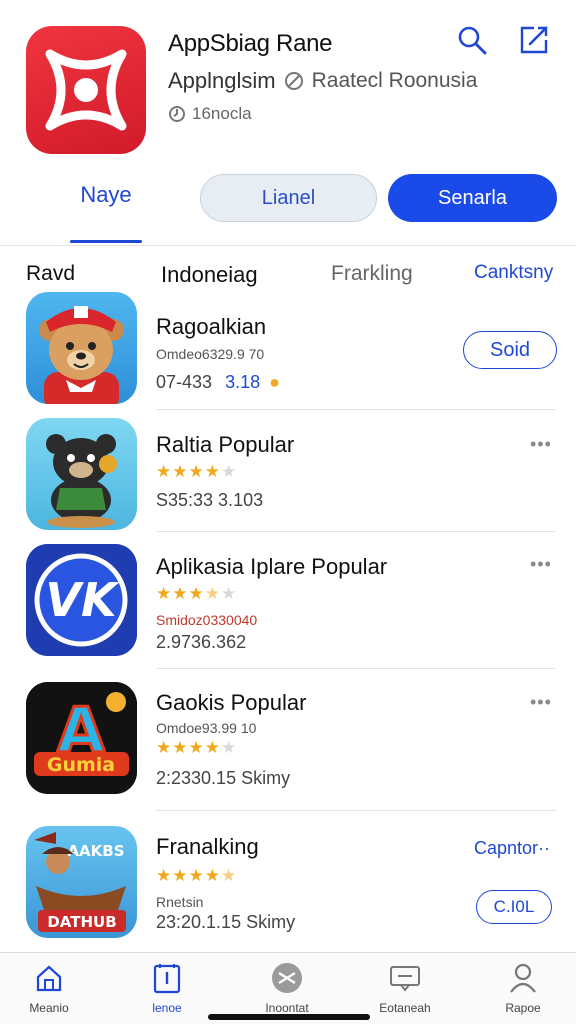 The height and width of the screenshot is (1024, 576). I want to click on bear-cub-icon, so click(81, 481).